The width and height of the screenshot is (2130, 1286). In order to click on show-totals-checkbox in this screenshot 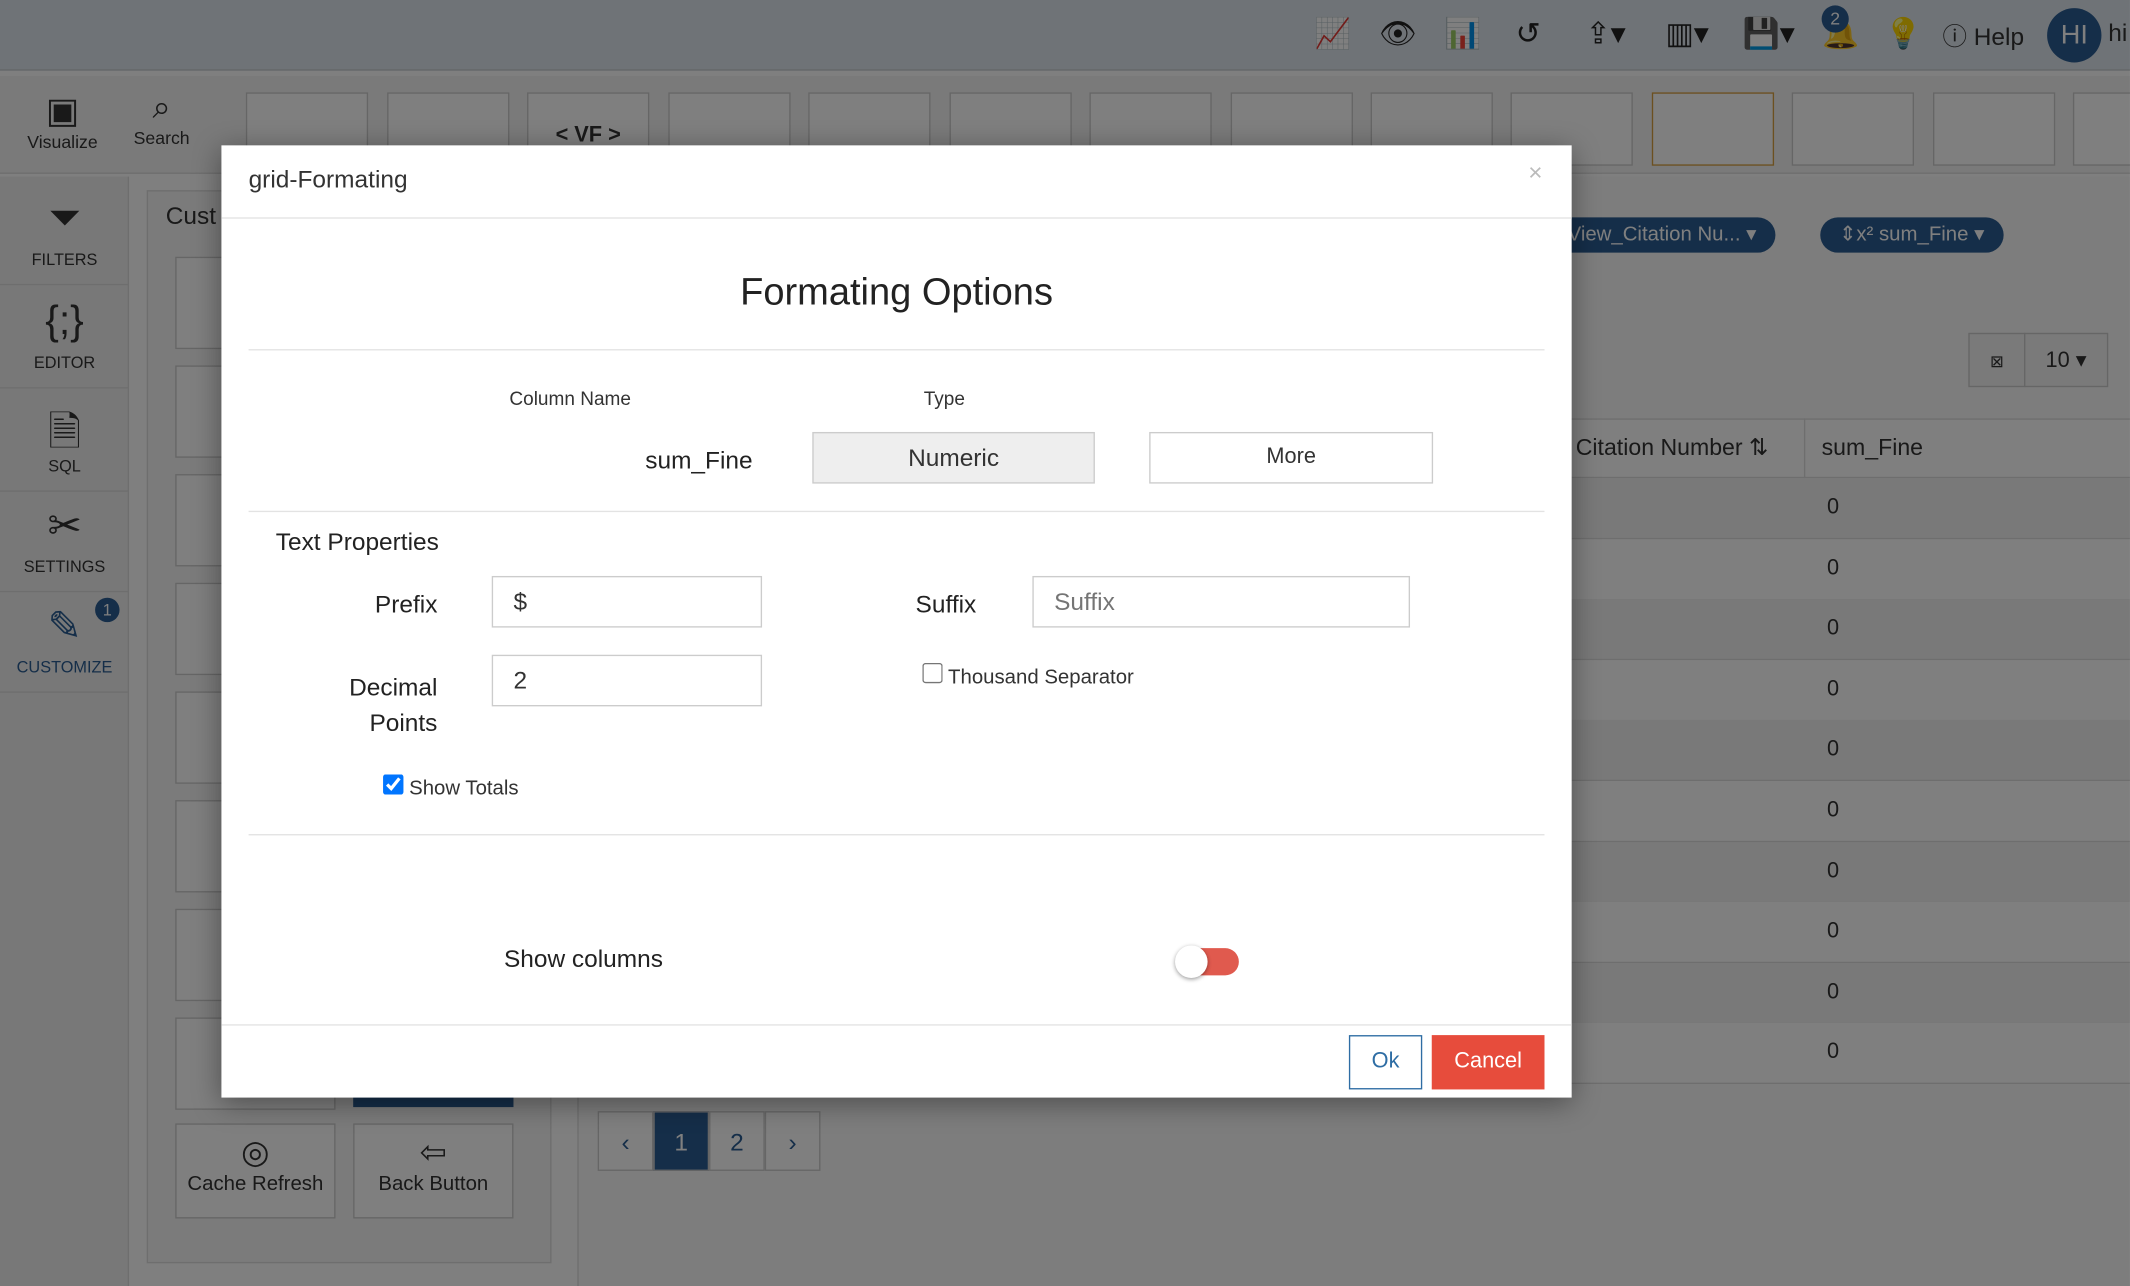, I will do `click(393, 784)`.